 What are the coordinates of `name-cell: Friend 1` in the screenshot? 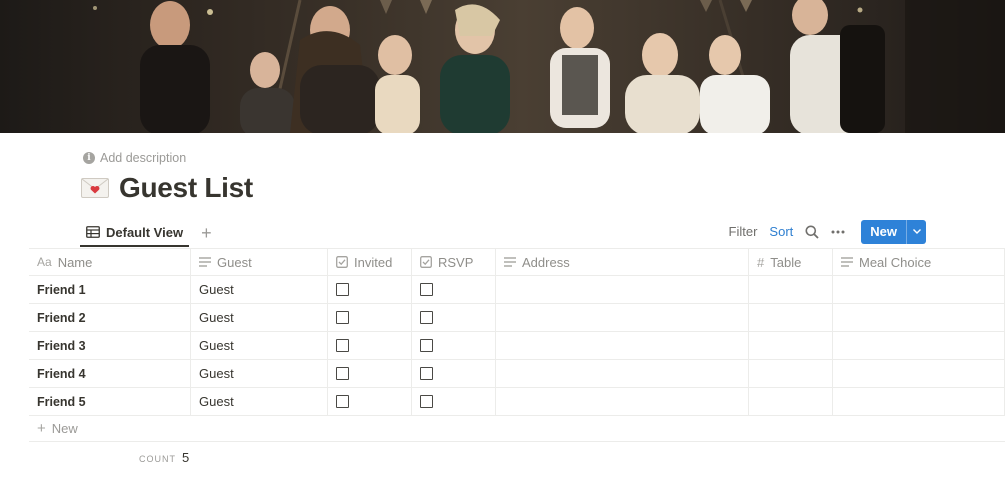 It's located at (110, 289).